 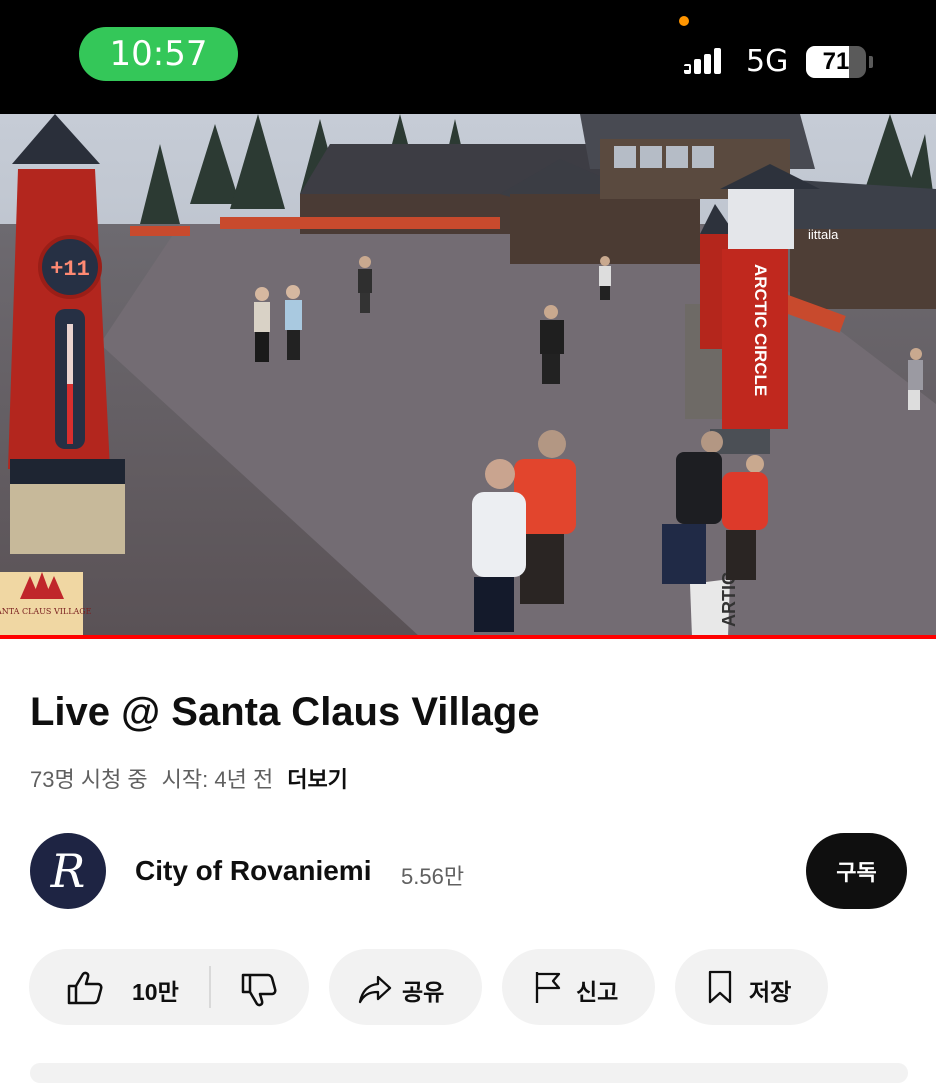 I want to click on battery-level-text: 71, so click(x=836, y=61).